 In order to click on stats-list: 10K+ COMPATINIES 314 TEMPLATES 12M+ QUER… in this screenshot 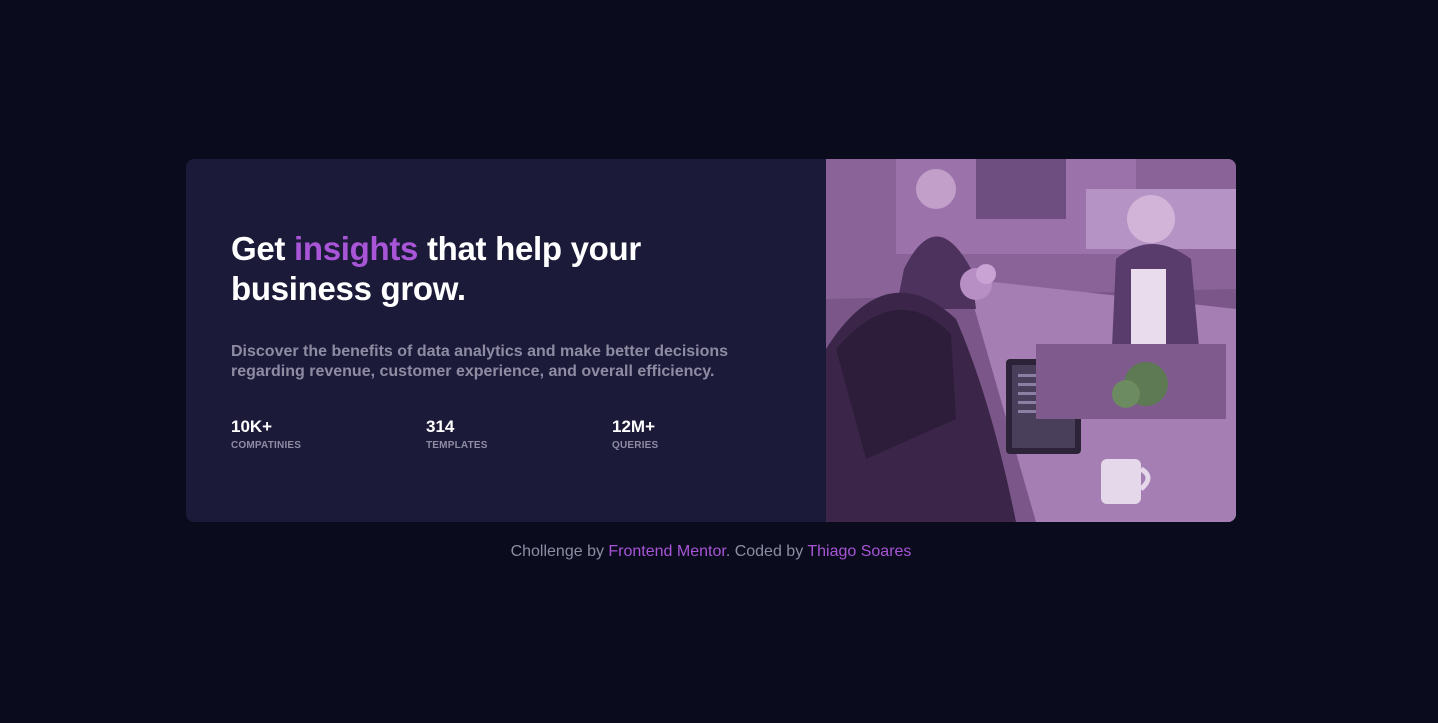, I will do `click(511, 437)`.